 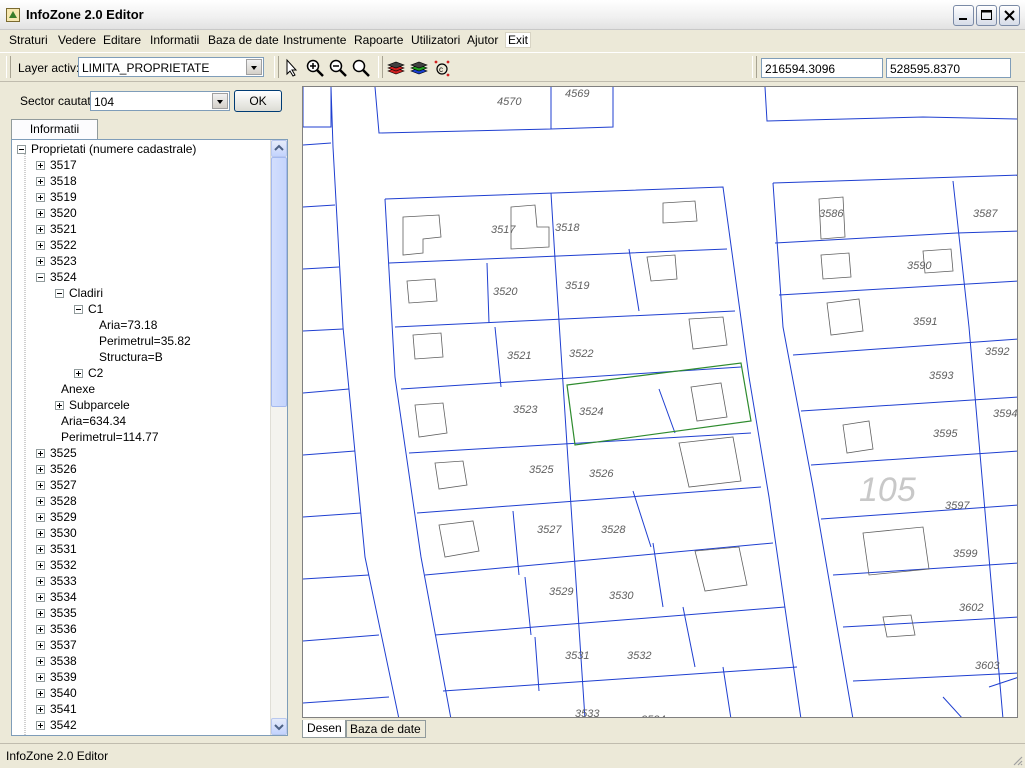 I want to click on tree-item: 3538, so click(x=63, y=661).